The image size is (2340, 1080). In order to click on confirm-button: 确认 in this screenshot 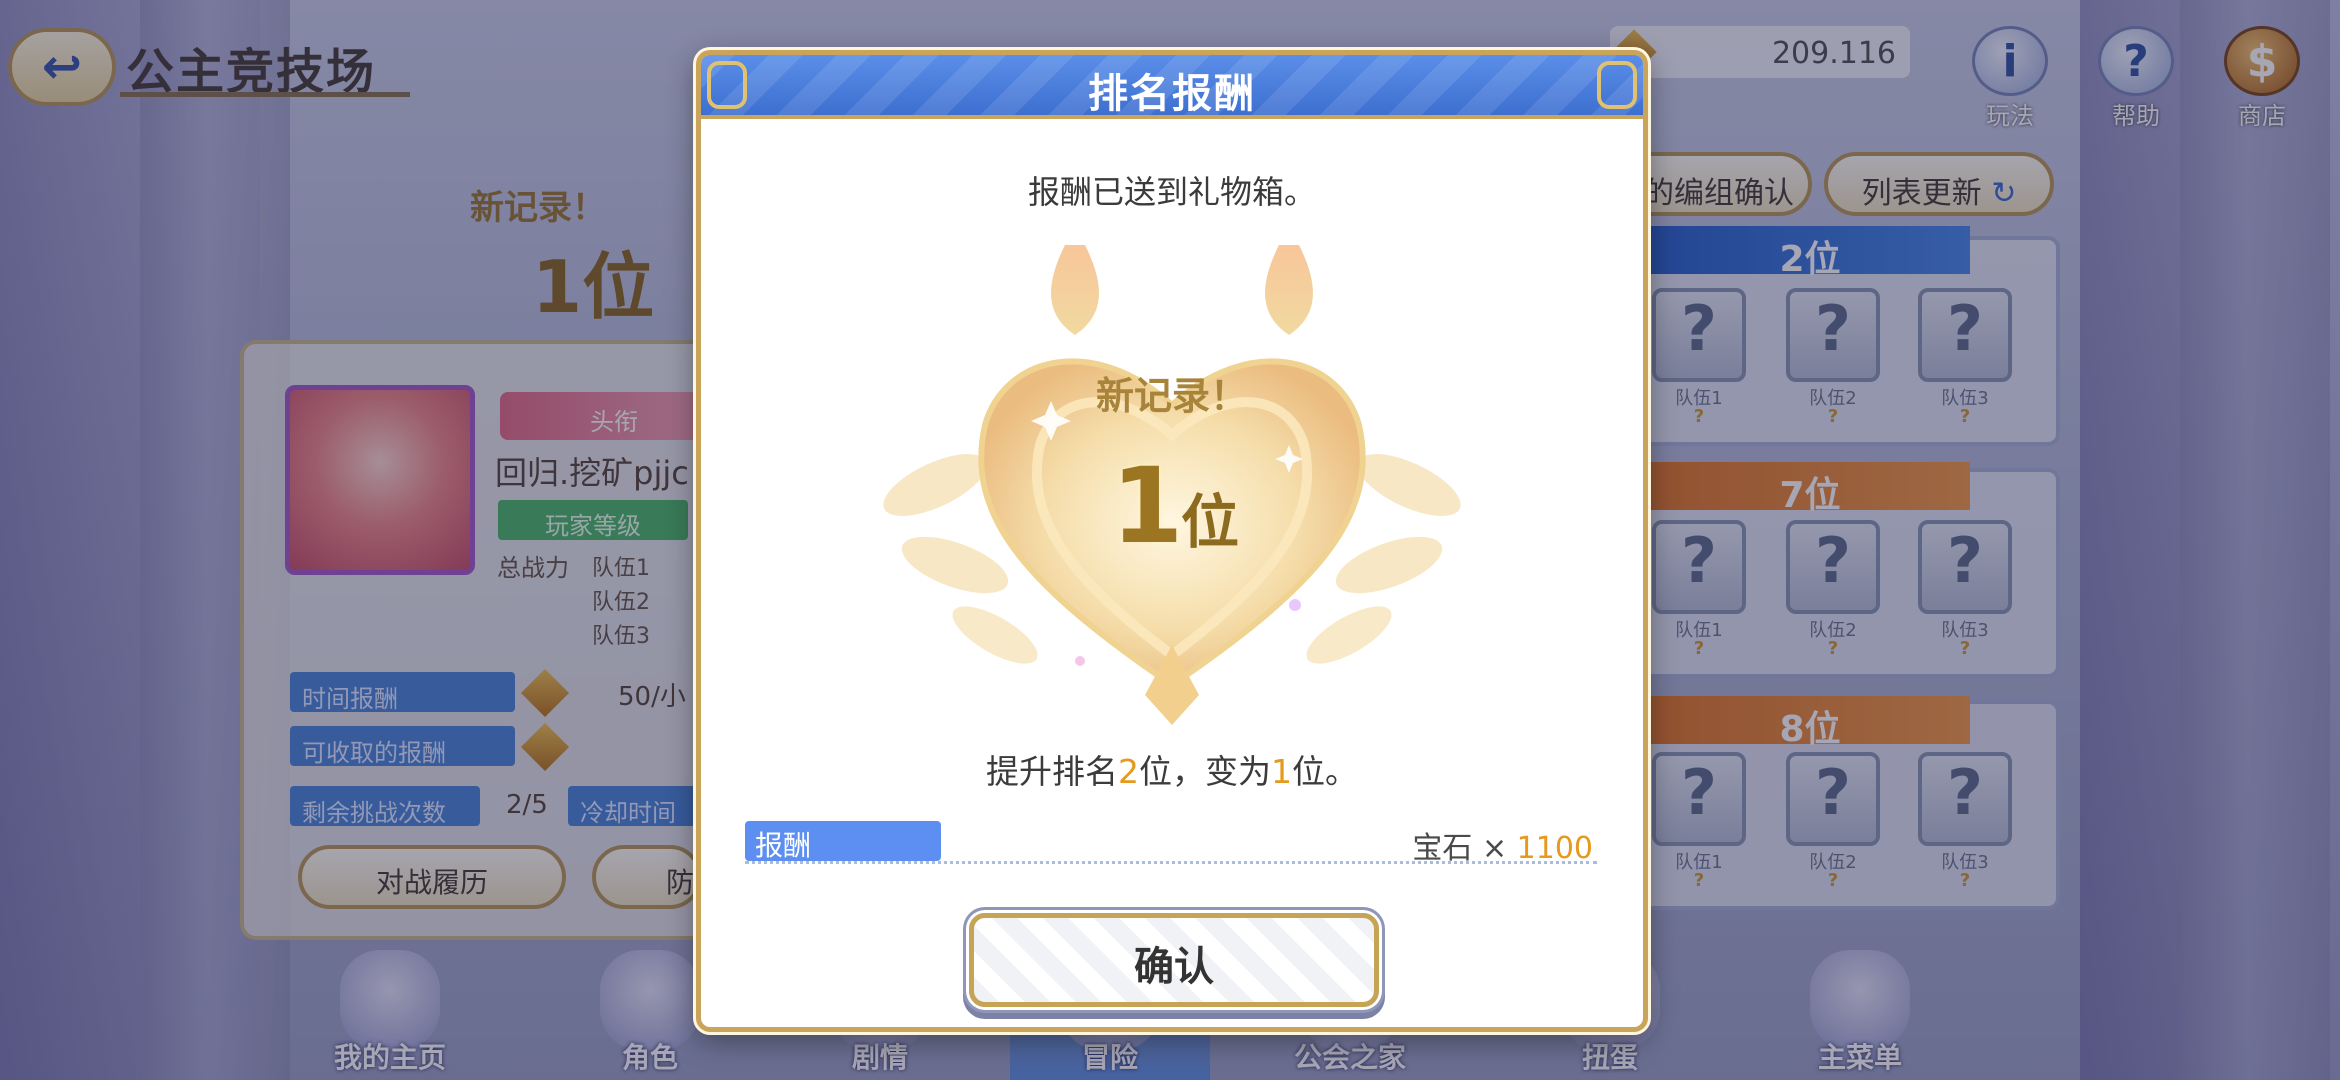, I will do `click(1174, 960)`.